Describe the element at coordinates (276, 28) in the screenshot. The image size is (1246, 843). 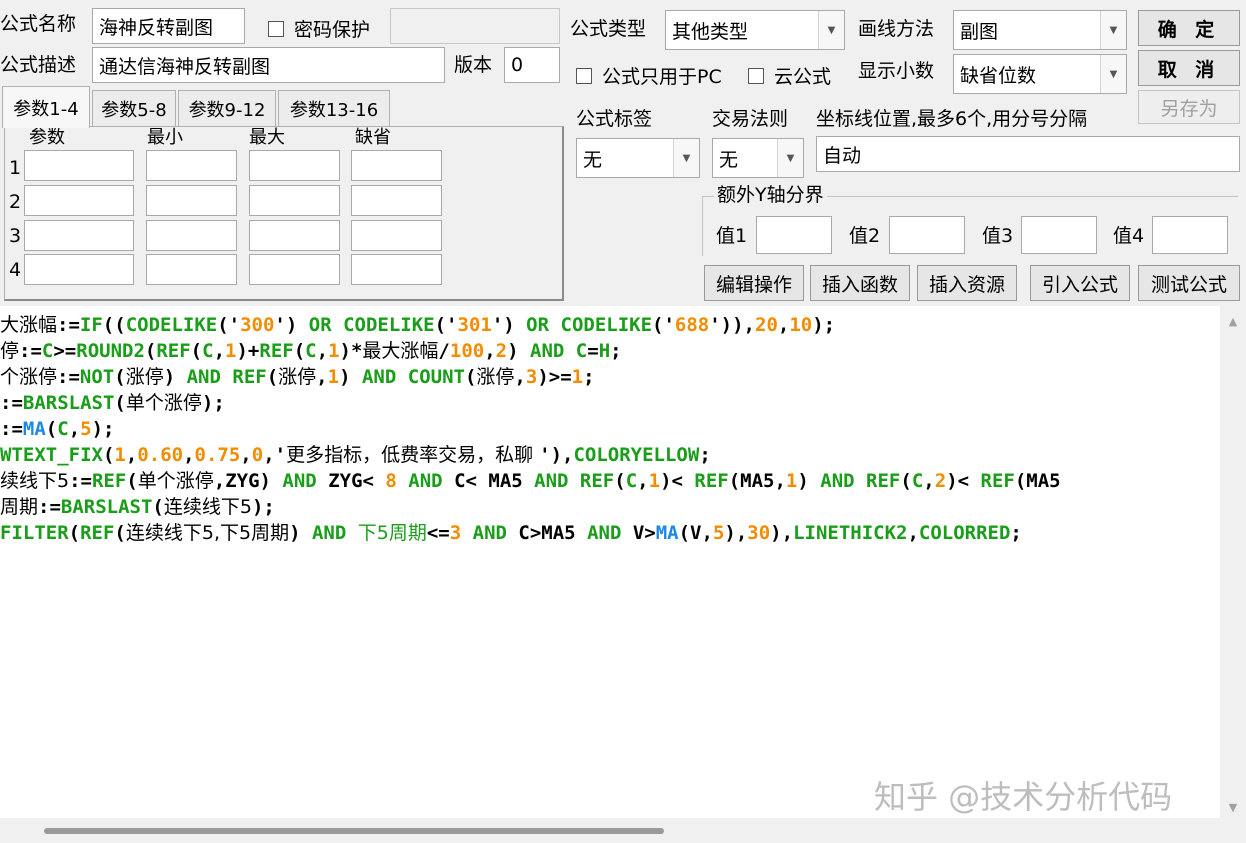
I see `password-protect-box` at that location.